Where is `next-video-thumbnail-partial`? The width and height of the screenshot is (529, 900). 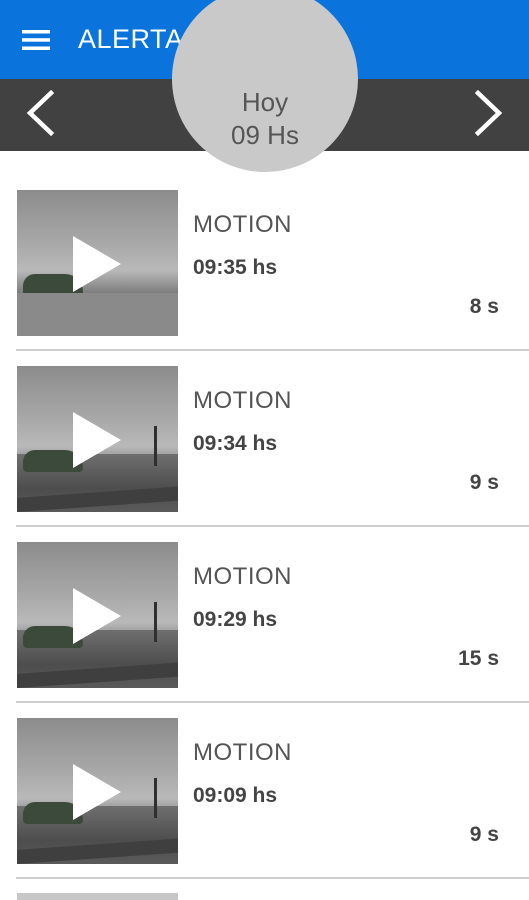 next-video-thumbnail-partial is located at coordinates (97, 896).